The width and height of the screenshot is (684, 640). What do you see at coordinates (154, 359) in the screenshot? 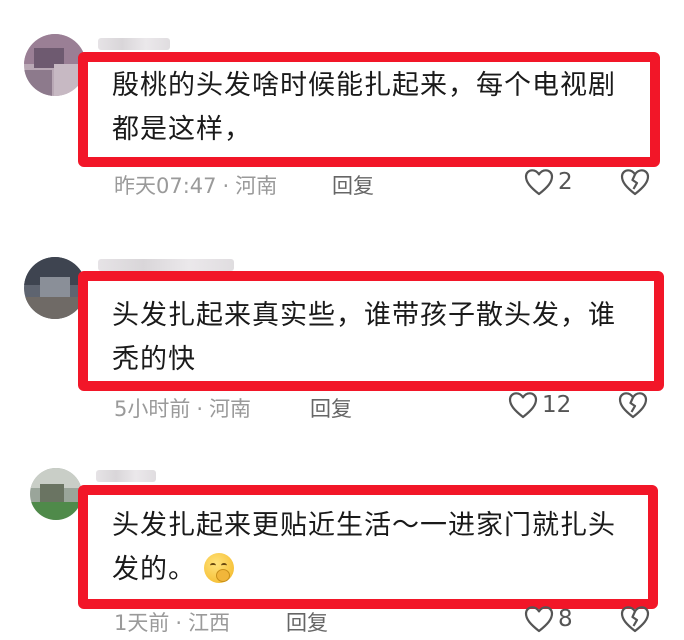
I see `comment-text-line: 秃的快` at bounding box center [154, 359].